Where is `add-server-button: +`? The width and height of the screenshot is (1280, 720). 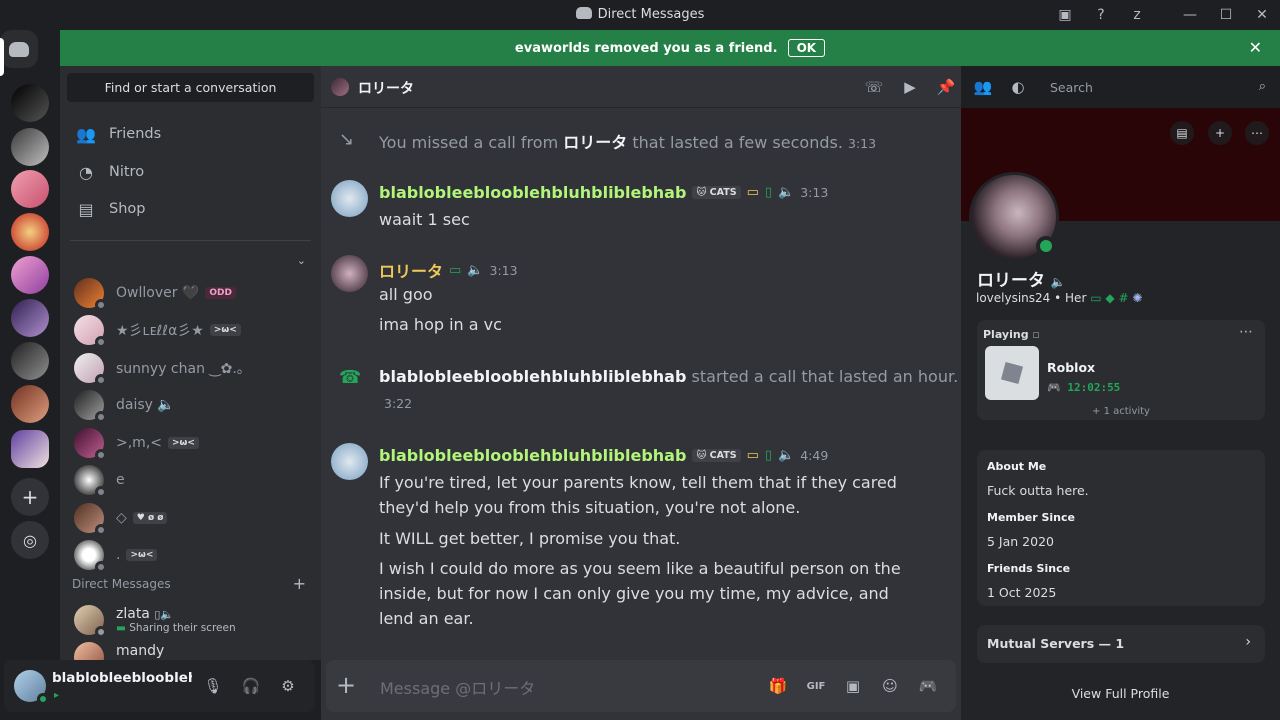
add-server-button: + is located at coordinates (30, 497).